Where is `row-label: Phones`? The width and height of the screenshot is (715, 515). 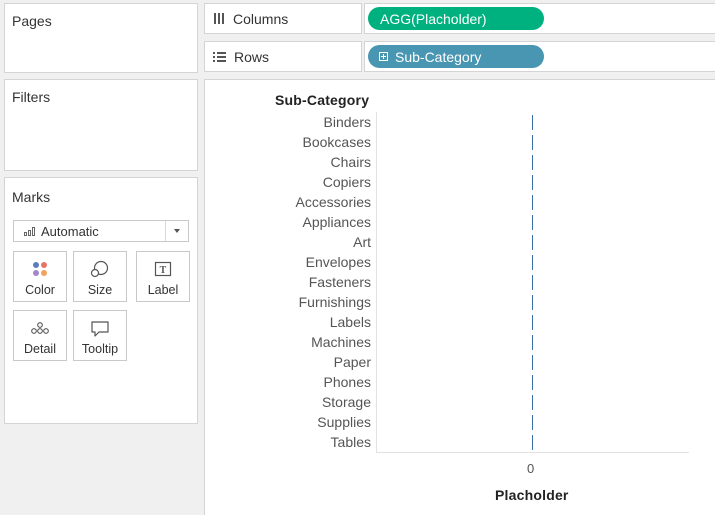
row-label: Phones is located at coordinates (288, 382).